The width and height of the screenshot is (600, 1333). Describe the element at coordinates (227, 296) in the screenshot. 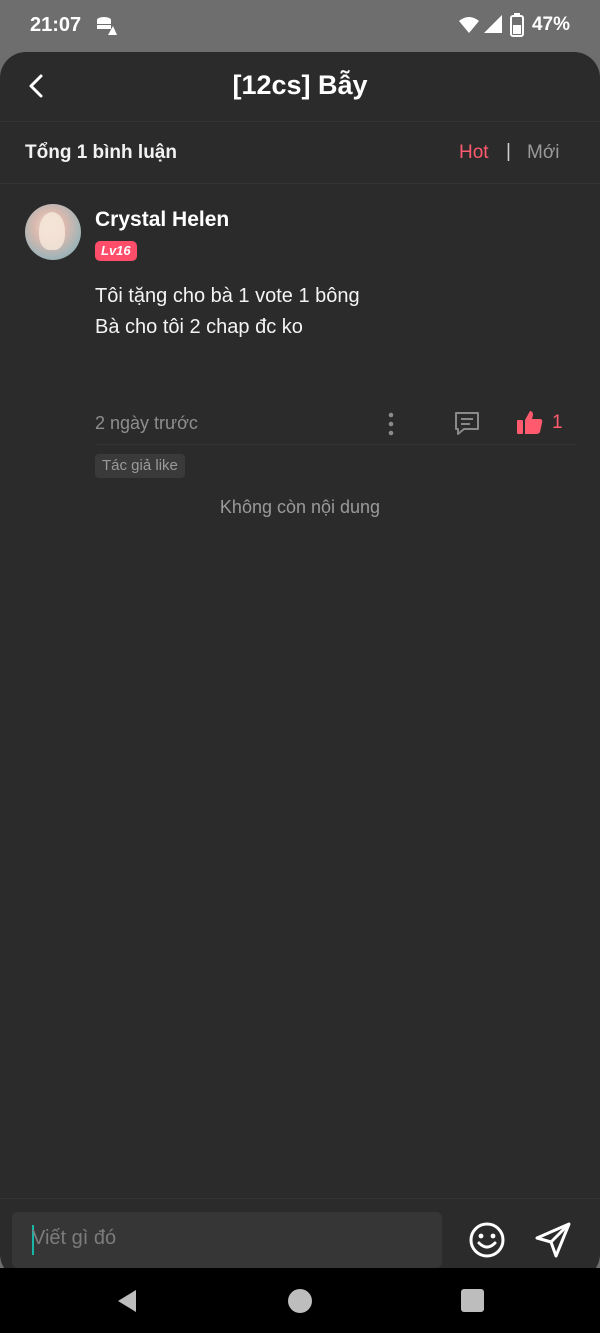

I see `comment-text-line: Tôi tặng cho bà 1 vote 1 bông` at that location.